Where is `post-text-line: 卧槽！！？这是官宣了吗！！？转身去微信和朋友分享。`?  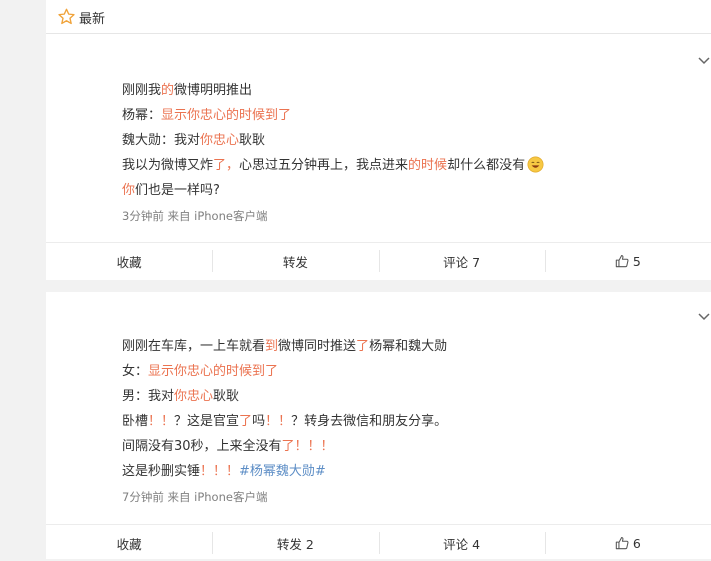 post-text-line: 卧槽！！？这是官宣了吗！！？转身去微信和朋友分享。 is located at coordinates (406, 421).